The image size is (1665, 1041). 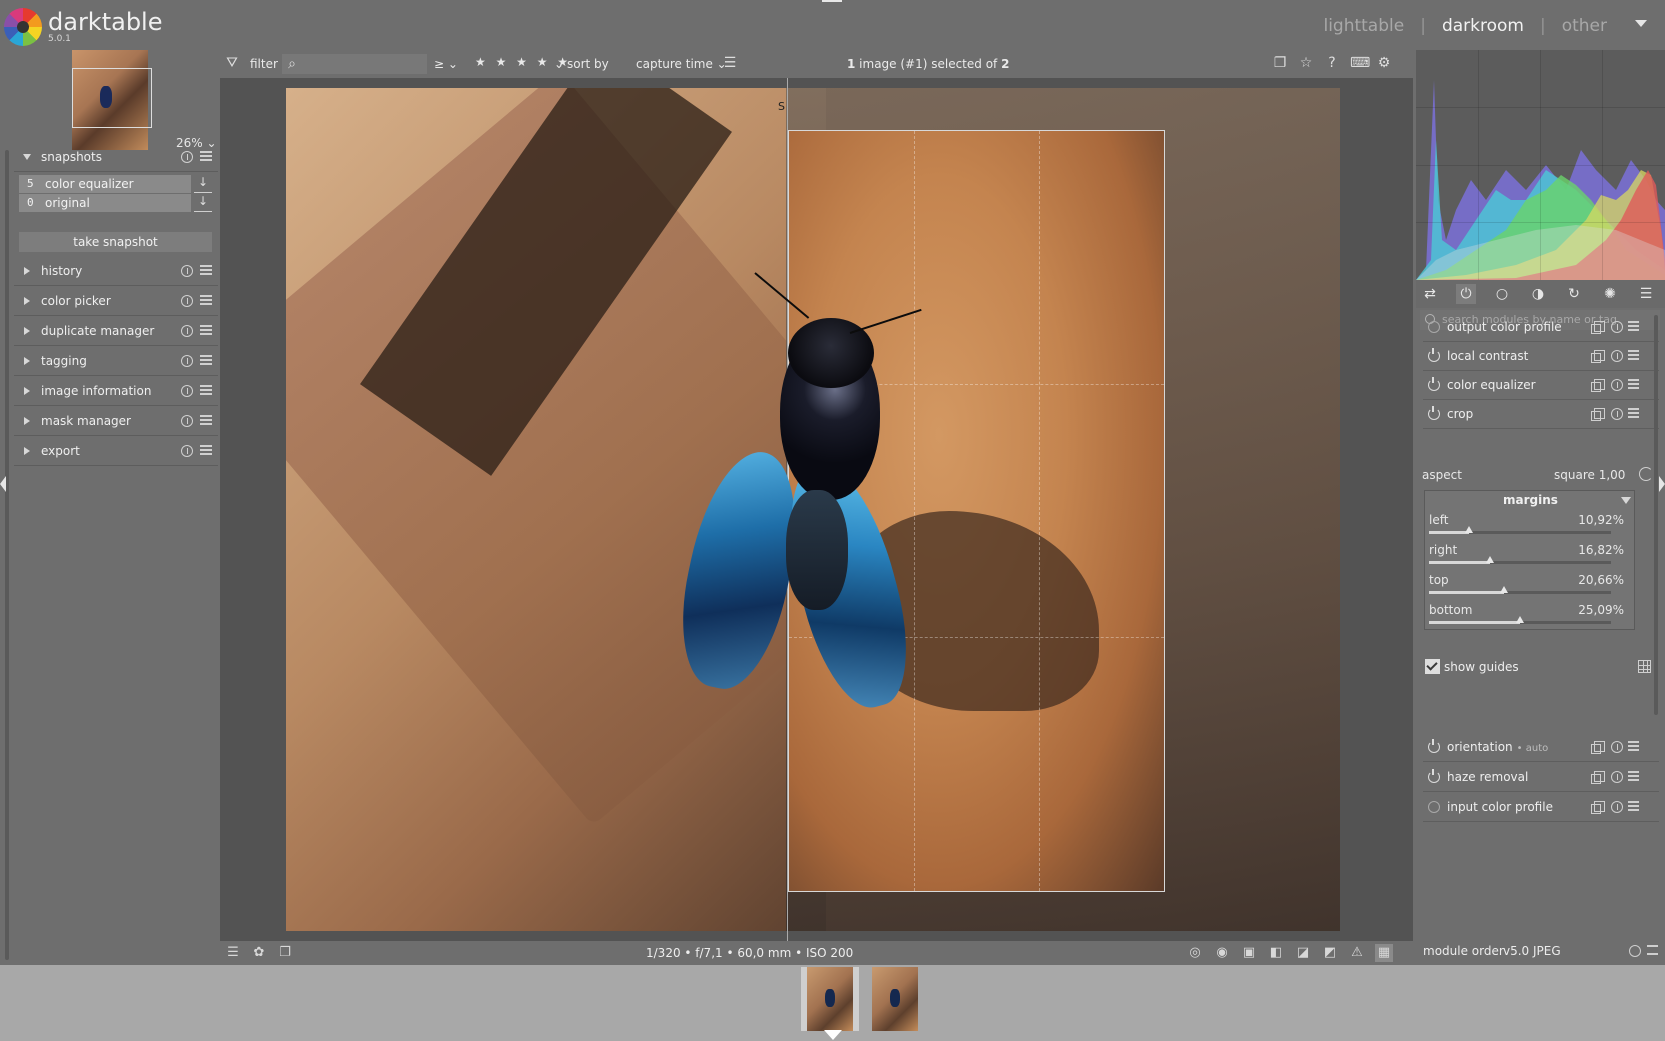 I want to click on correct-modules-tab-icon: ↻, so click(x=1574, y=294).